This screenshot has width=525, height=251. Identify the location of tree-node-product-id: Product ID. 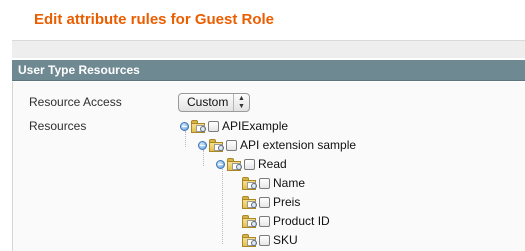
(286, 221).